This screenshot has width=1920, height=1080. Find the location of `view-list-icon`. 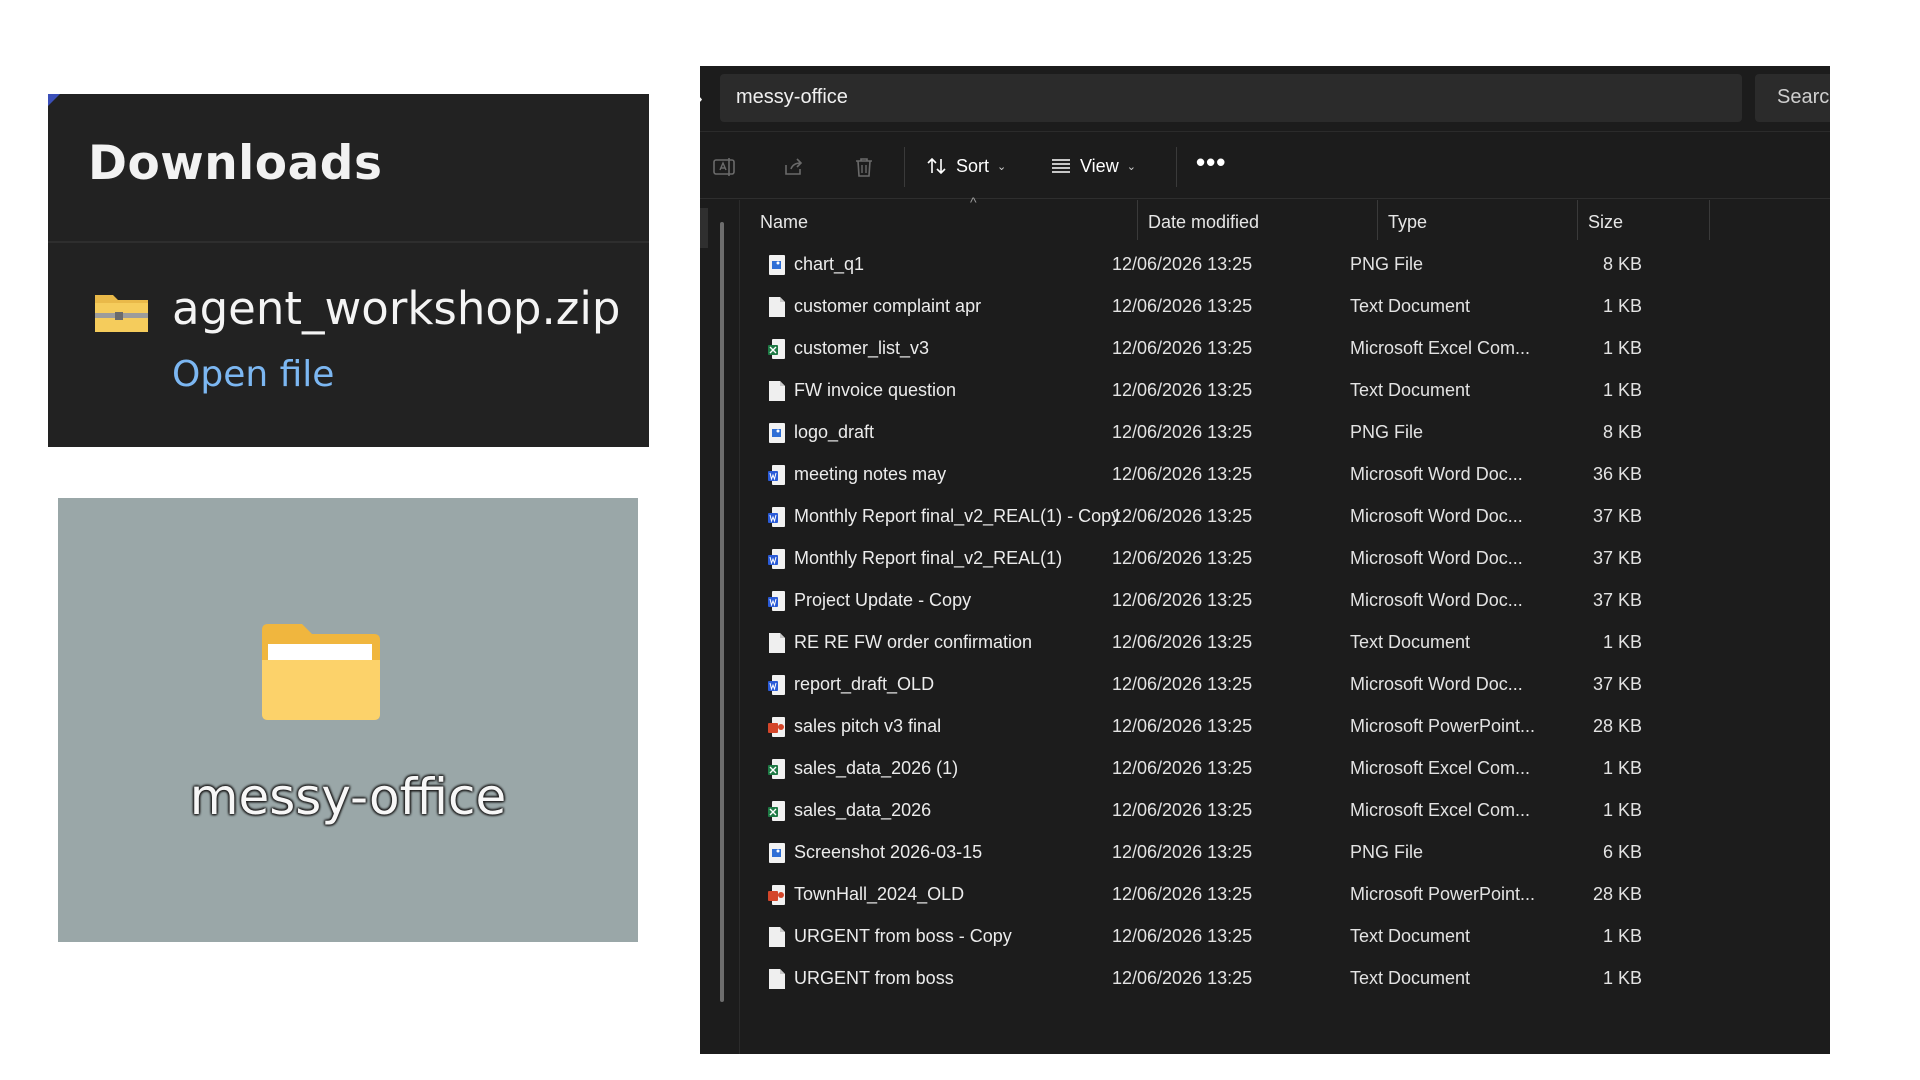

view-list-icon is located at coordinates (1061, 166).